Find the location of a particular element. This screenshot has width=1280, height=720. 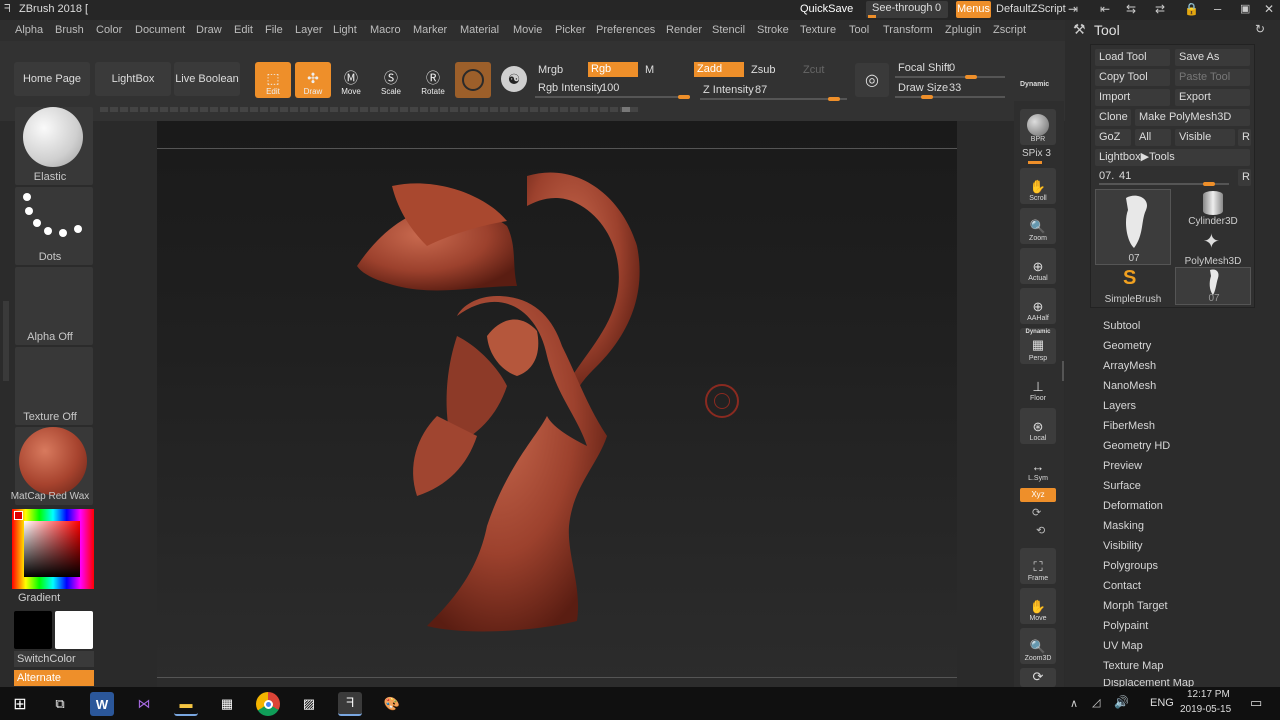

layout4-icon: ⇄ is located at coordinates (1160, 9).